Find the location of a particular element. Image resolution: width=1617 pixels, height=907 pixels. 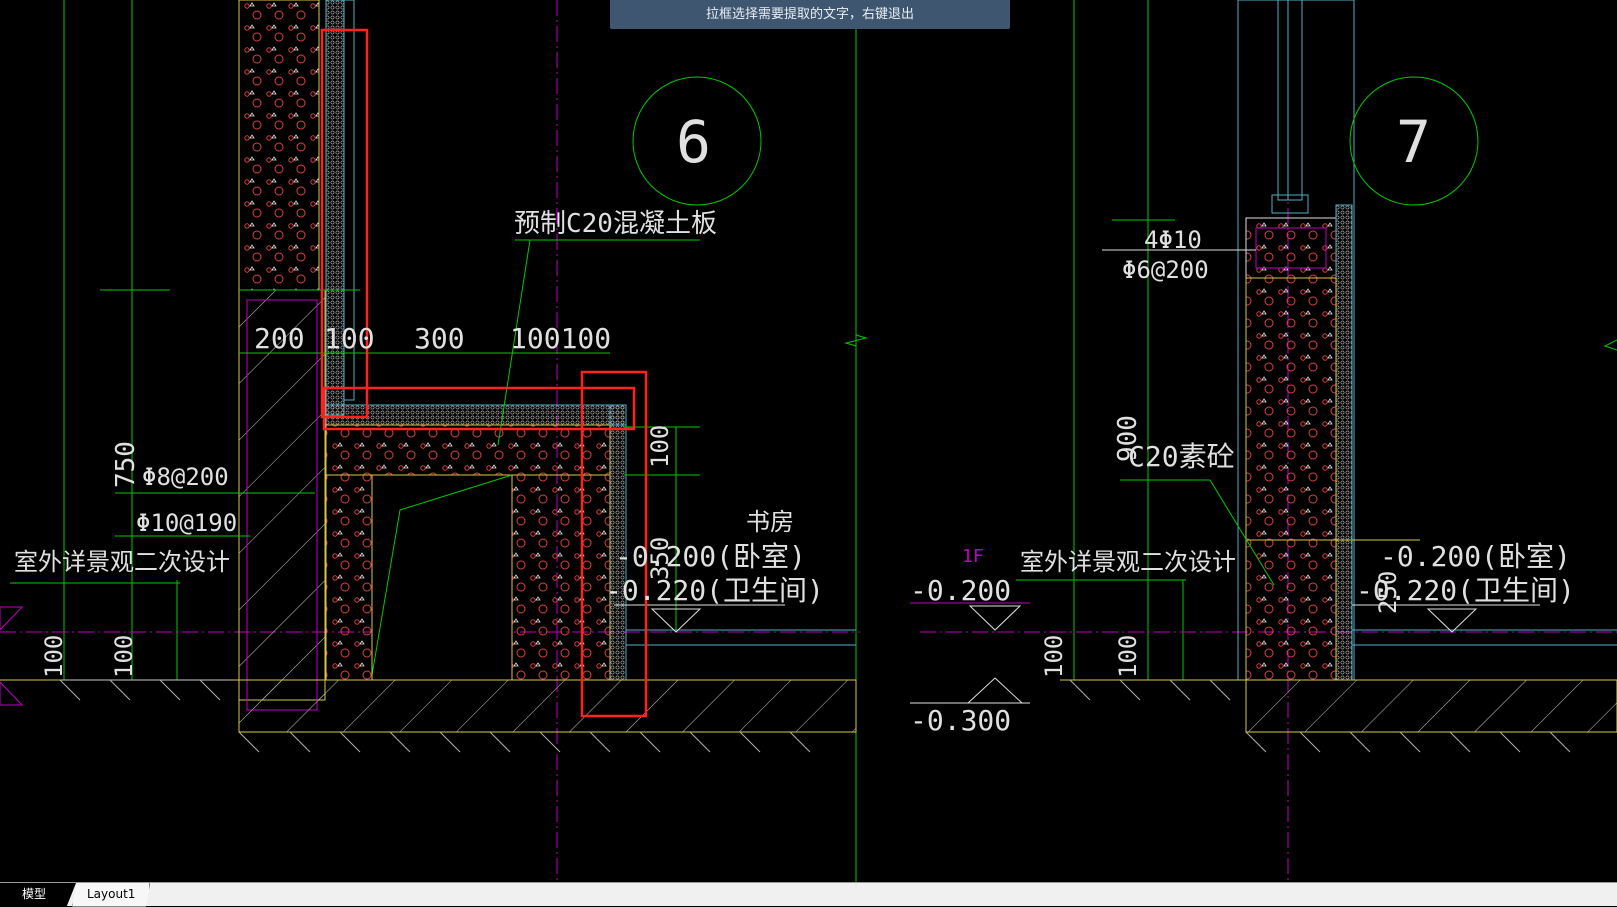

detail-number-6: 6 is located at coordinates (693, 142).